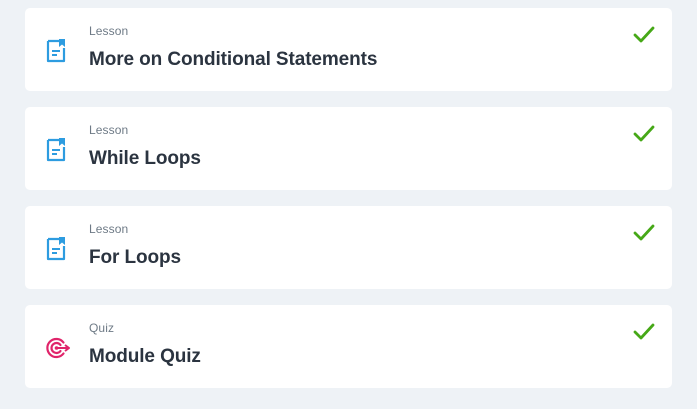  Describe the element at coordinates (102, 328) in the screenshot. I see `item-type-label: Quiz` at that location.